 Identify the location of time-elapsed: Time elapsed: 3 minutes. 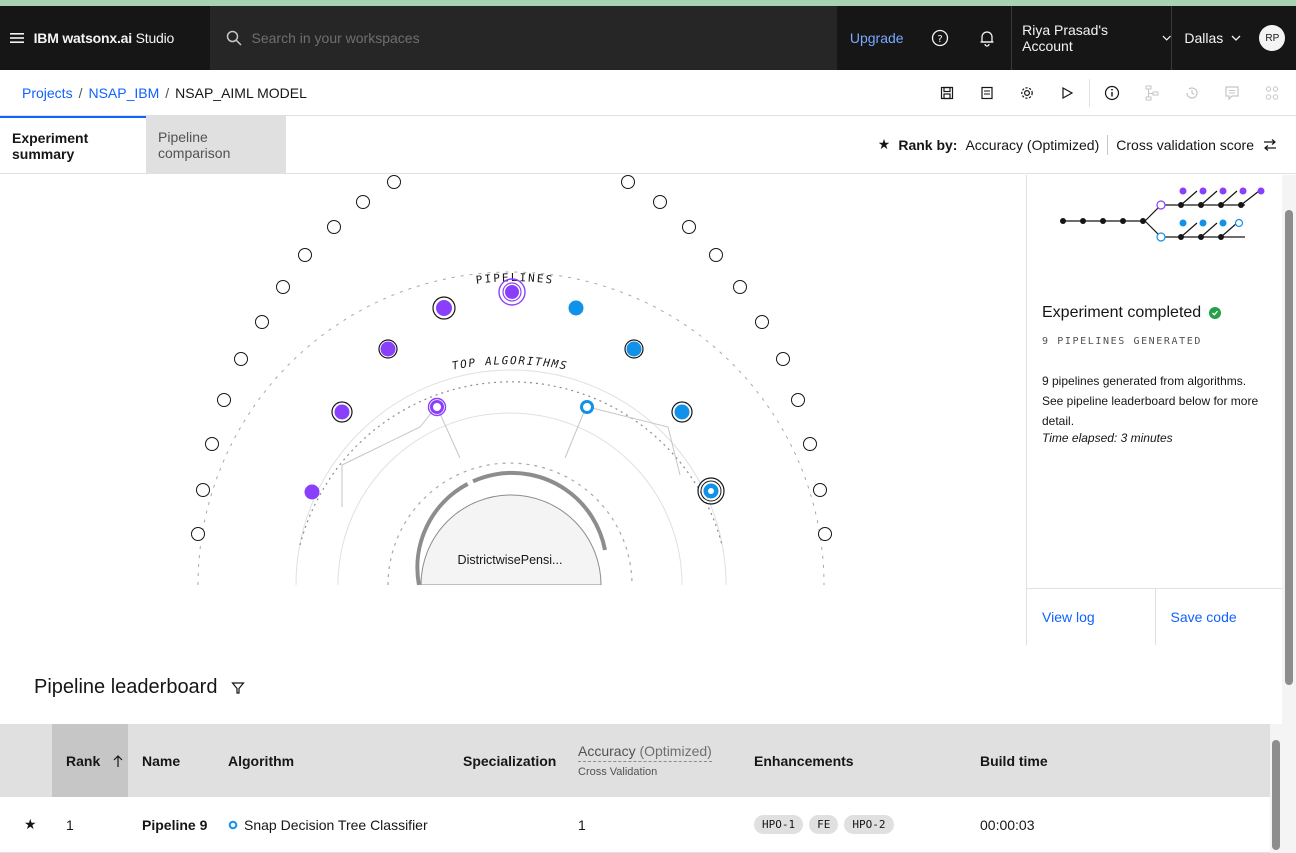
(1107, 438).